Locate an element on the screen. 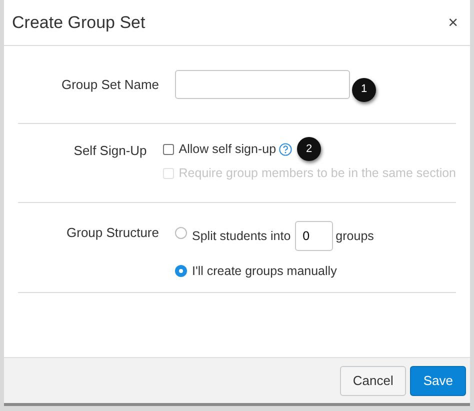  dialog-title: Create Group Set is located at coordinates (79, 23).